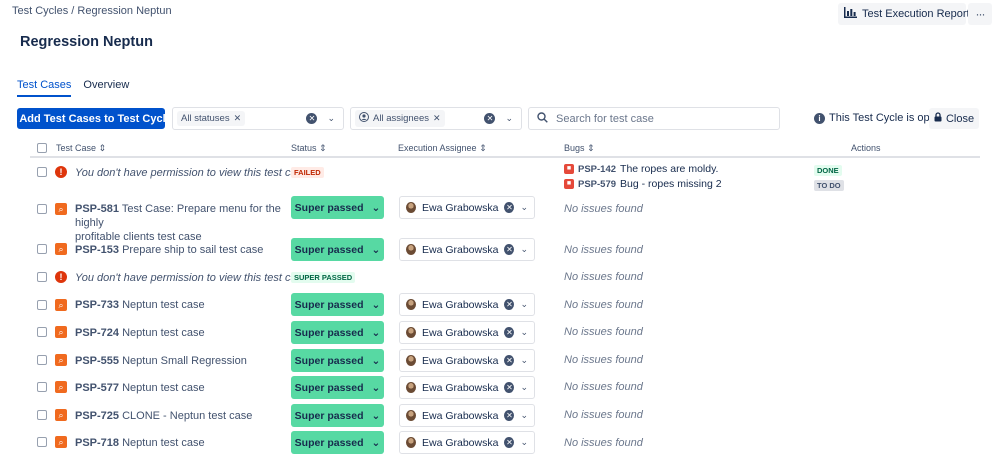 This screenshot has height=455, width=998. I want to click on column-header-assignee: Execution Assignee ⇕, so click(442, 148).